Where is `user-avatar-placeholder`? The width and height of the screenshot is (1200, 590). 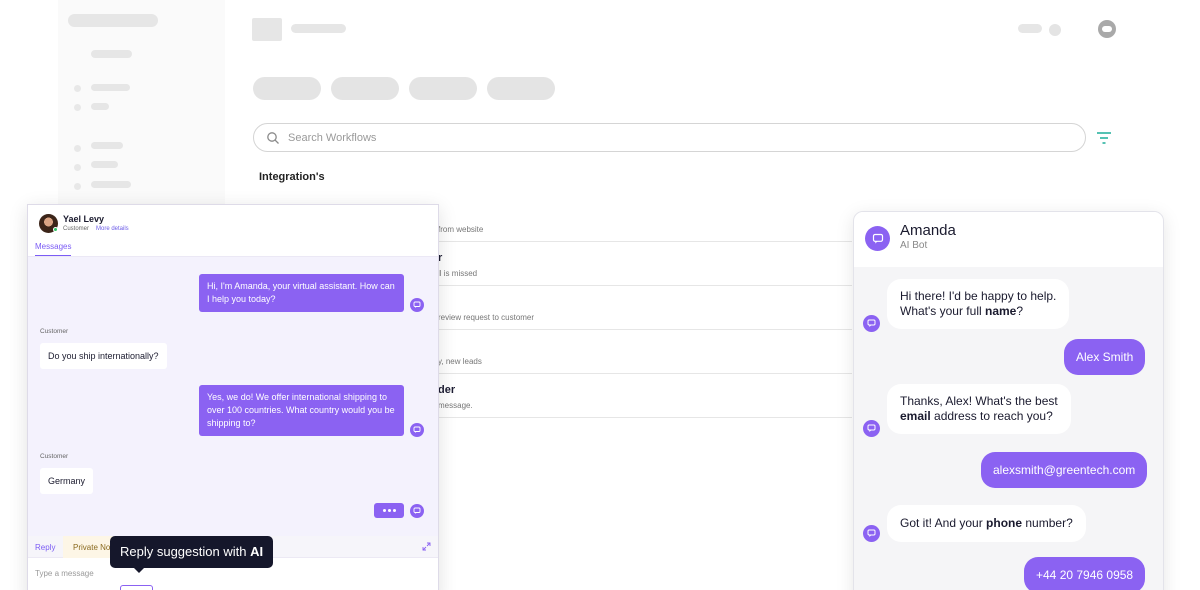
user-avatar-placeholder is located at coordinates (1107, 29).